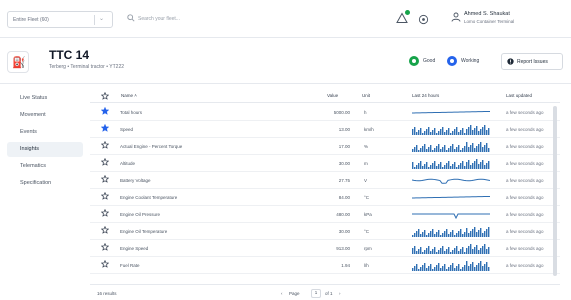 Image resolution: width=571 pixels, height=300 pixels. Describe the element at coordinates (429, 61) in the screenshot. I see `status-label: Good` at that location.